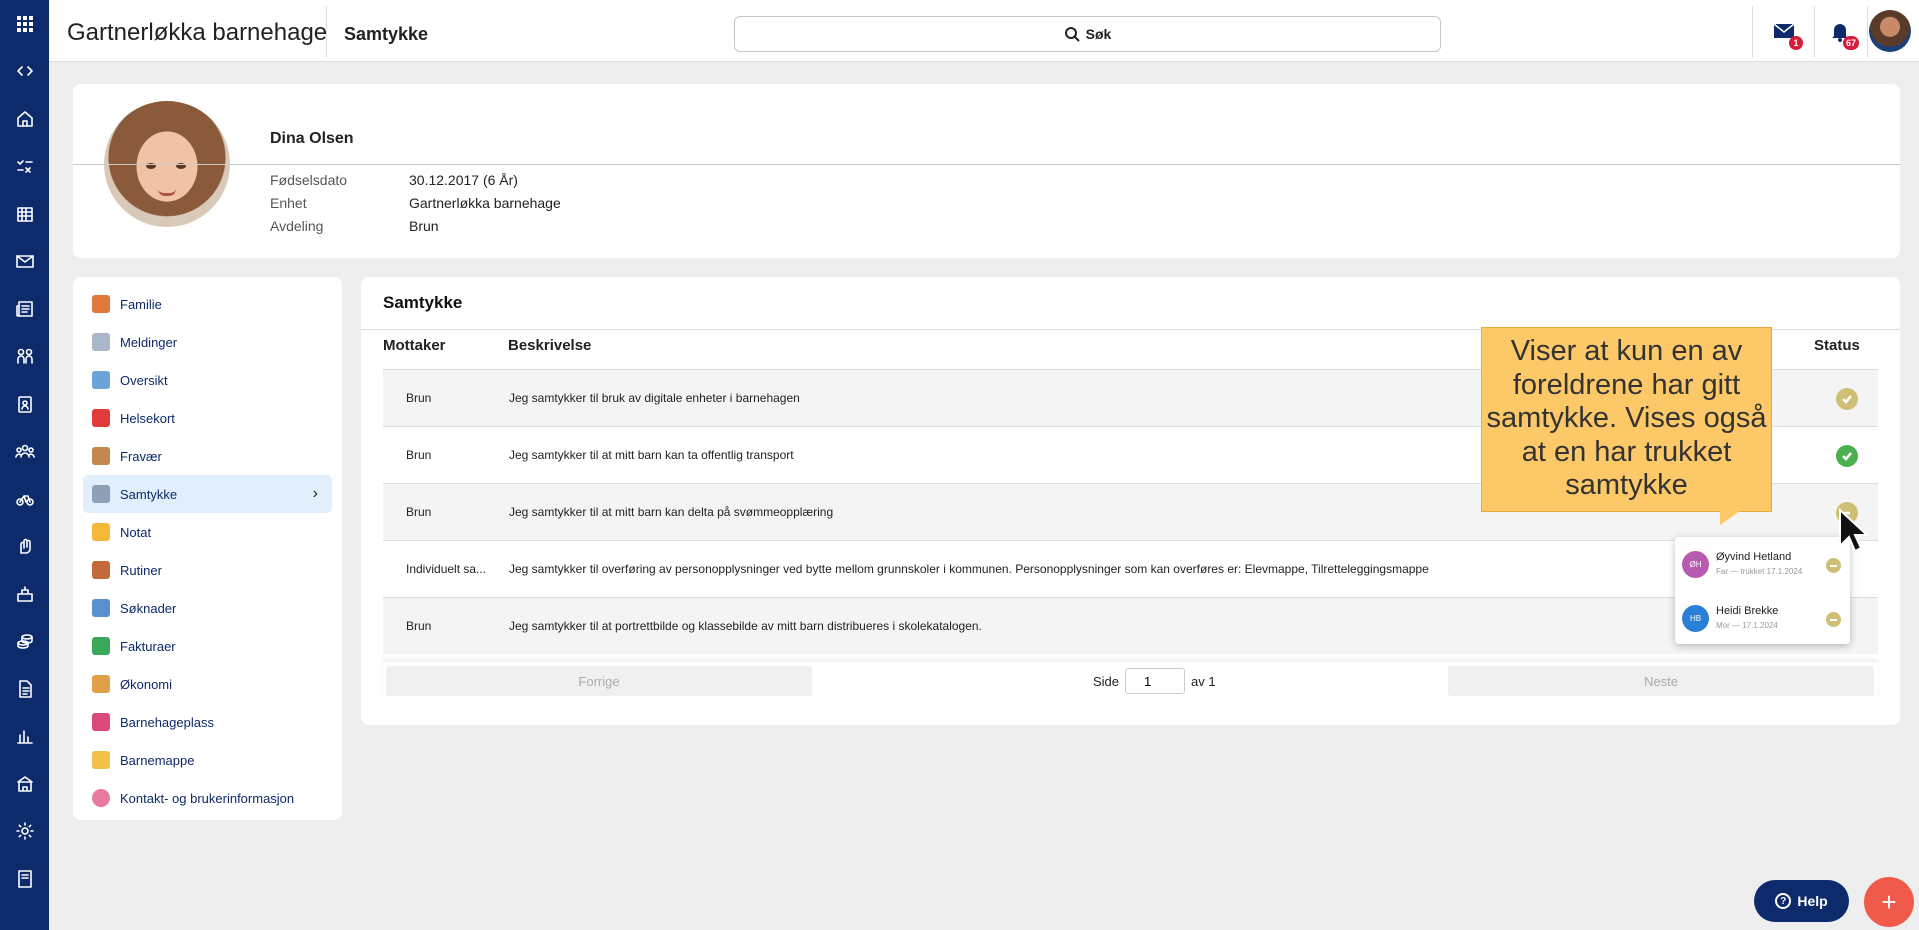 The height and width of the screenshot is (930, 1919). I want to click on book-icon, so click(24, 879).